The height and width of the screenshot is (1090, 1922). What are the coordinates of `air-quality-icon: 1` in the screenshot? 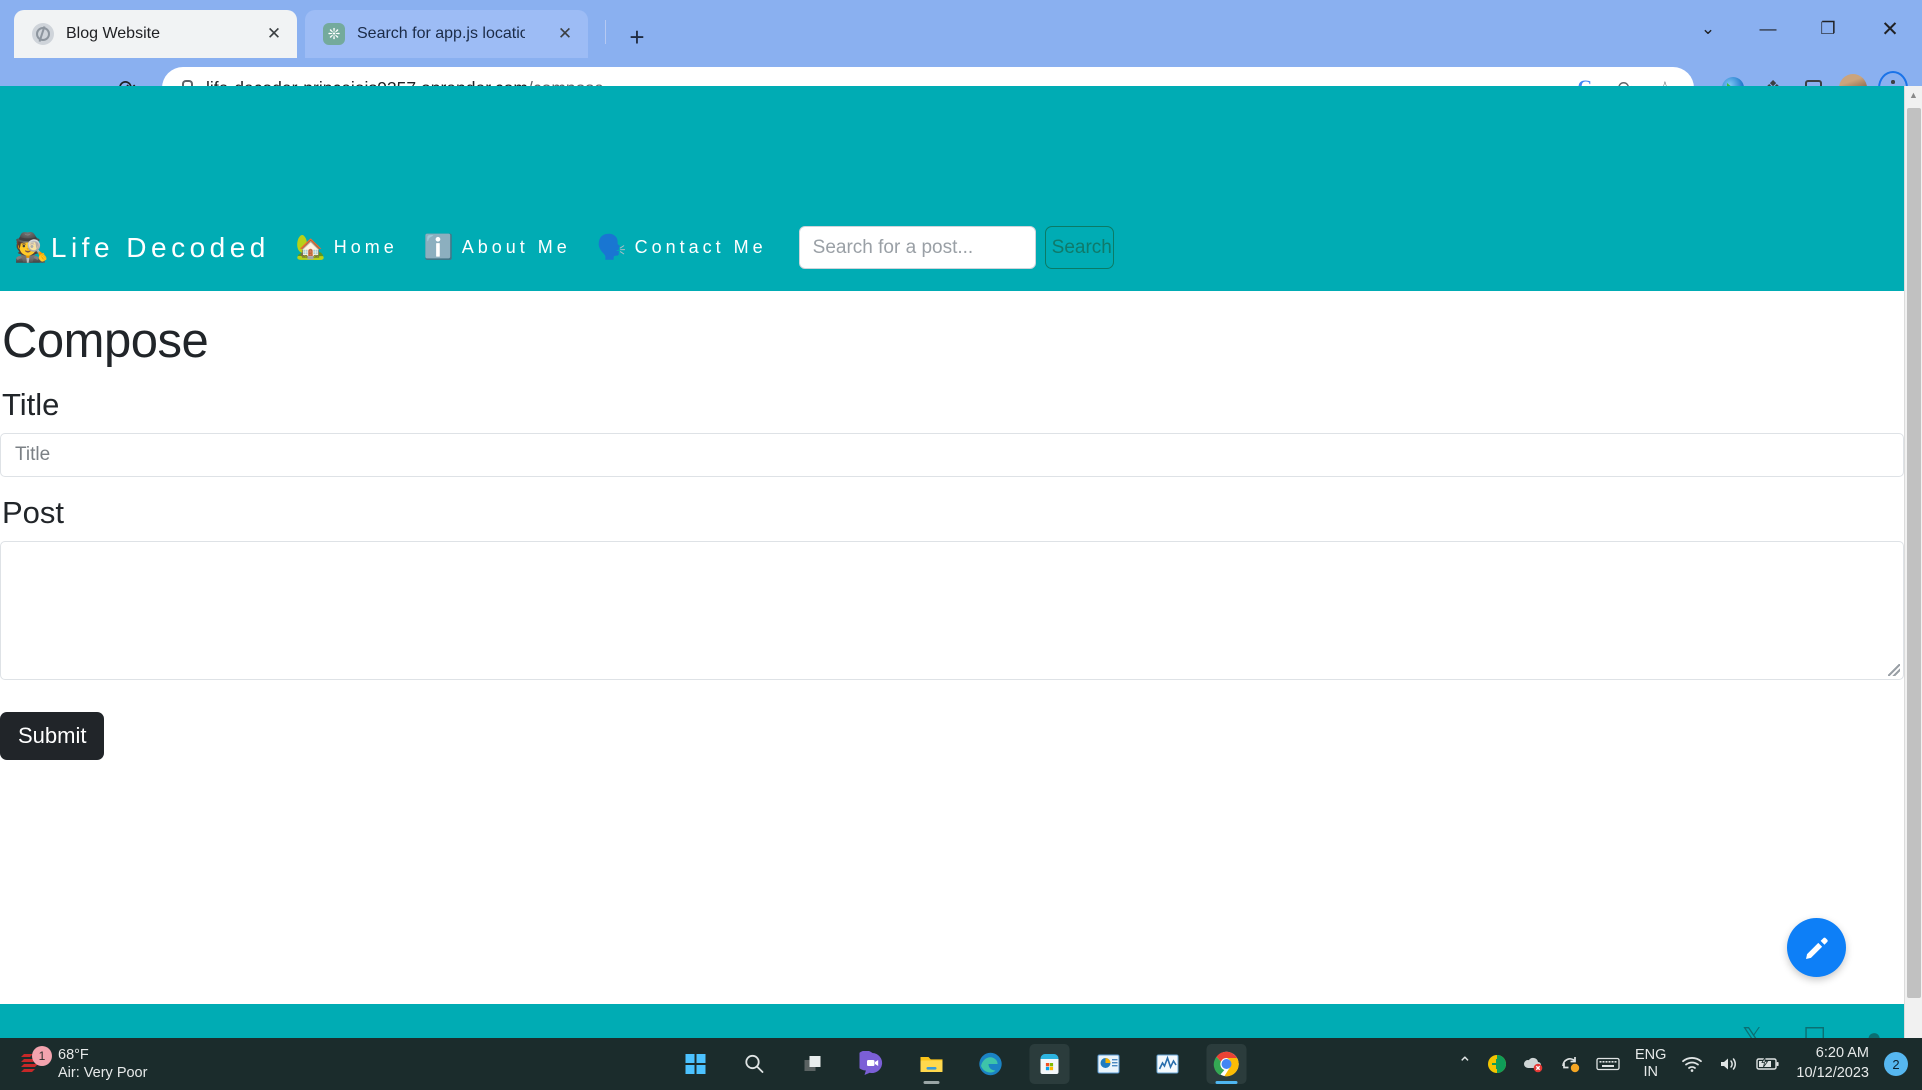 It's located at (35, 1062).